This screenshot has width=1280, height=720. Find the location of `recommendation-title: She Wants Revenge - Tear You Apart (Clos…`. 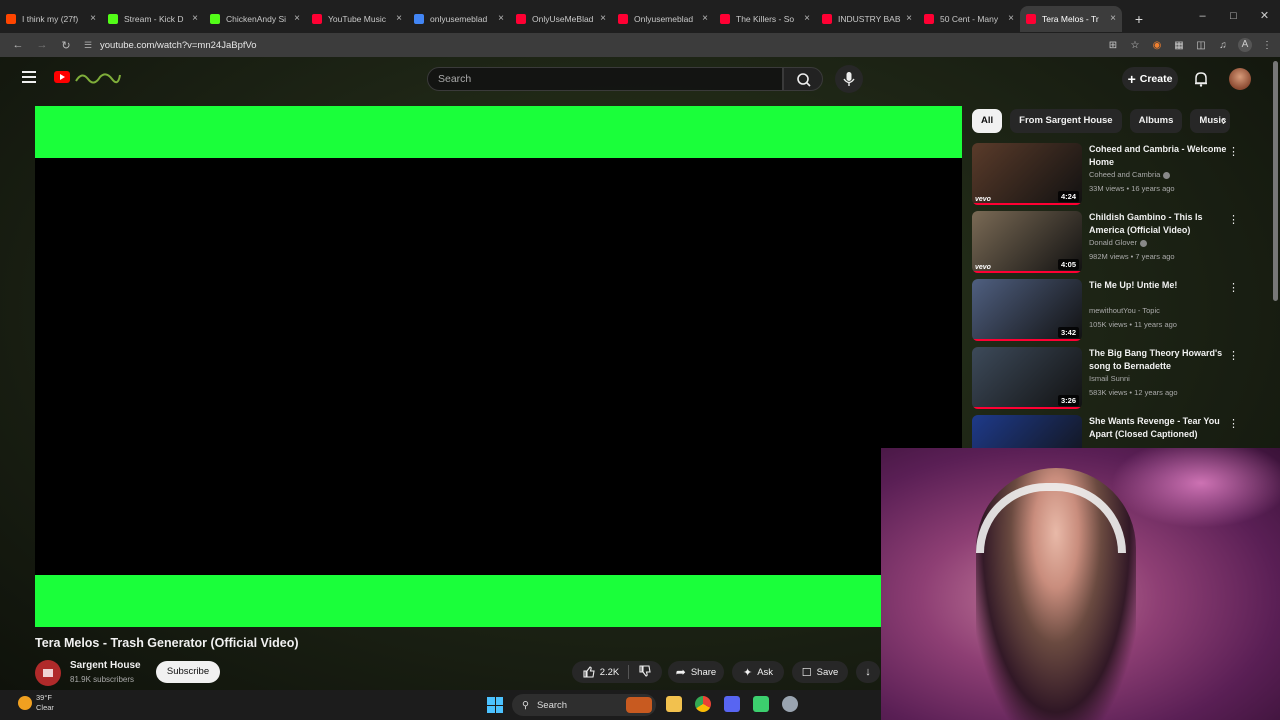

recommendation-title: She Wants Revenge - Tear You Apart (Clos… is located at coordinates (1159, 428).